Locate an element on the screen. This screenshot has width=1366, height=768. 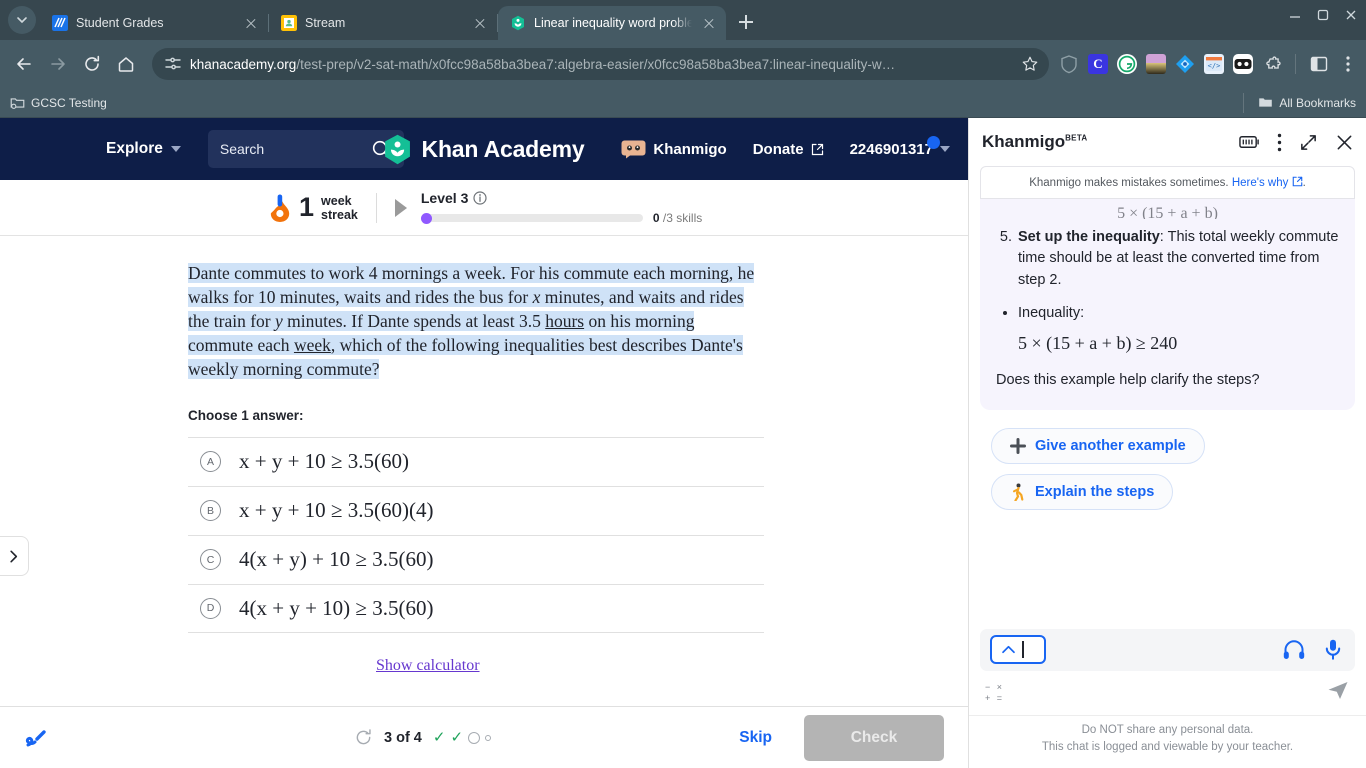
forward-button is located at coordinates (58, 64).